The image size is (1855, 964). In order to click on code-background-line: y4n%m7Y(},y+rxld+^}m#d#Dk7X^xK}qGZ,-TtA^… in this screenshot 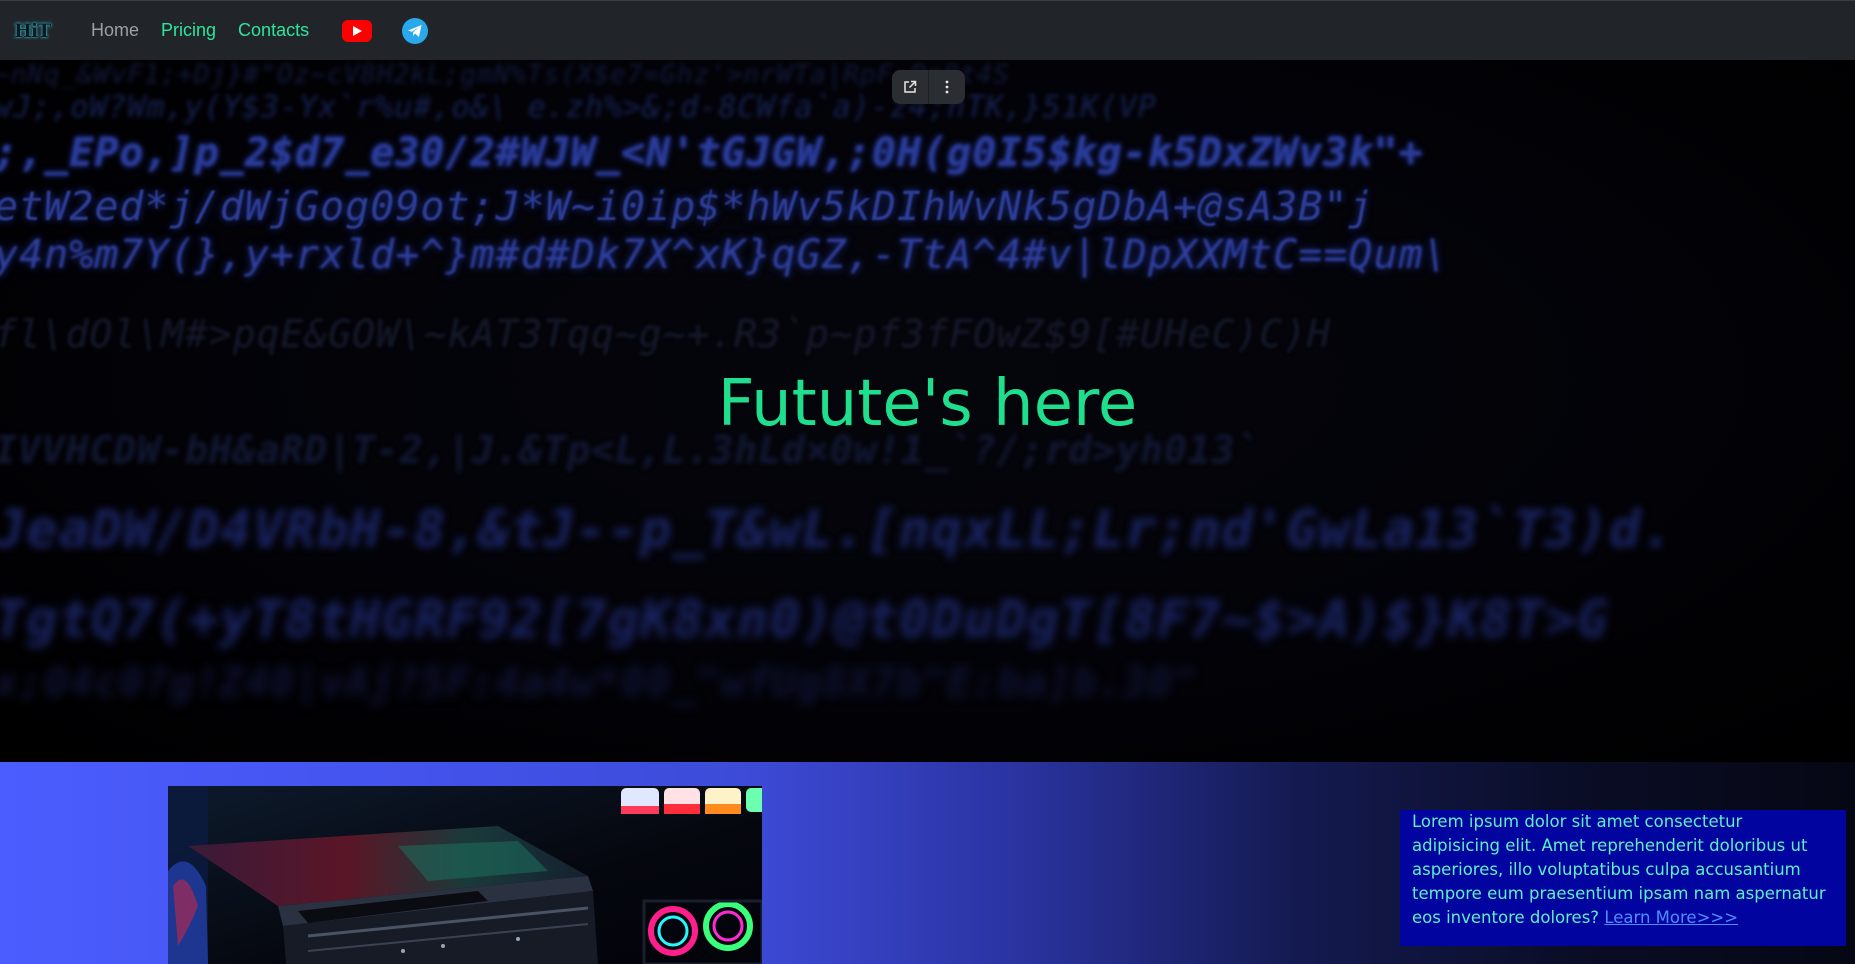, I will do `click(724, 255)`.